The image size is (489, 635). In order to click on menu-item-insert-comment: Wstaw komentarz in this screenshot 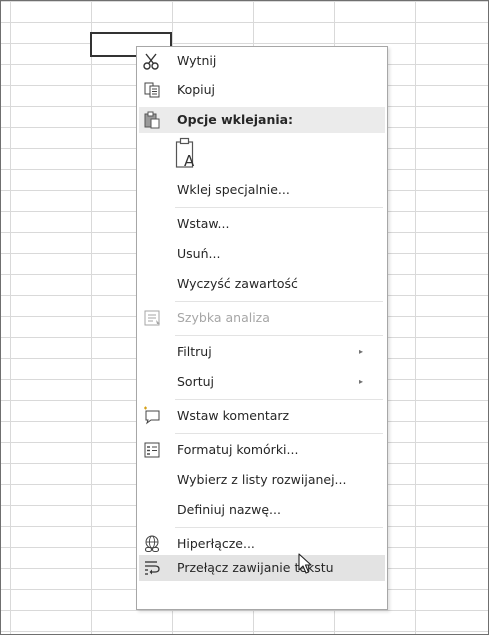, I will do `click(262, 416)`.